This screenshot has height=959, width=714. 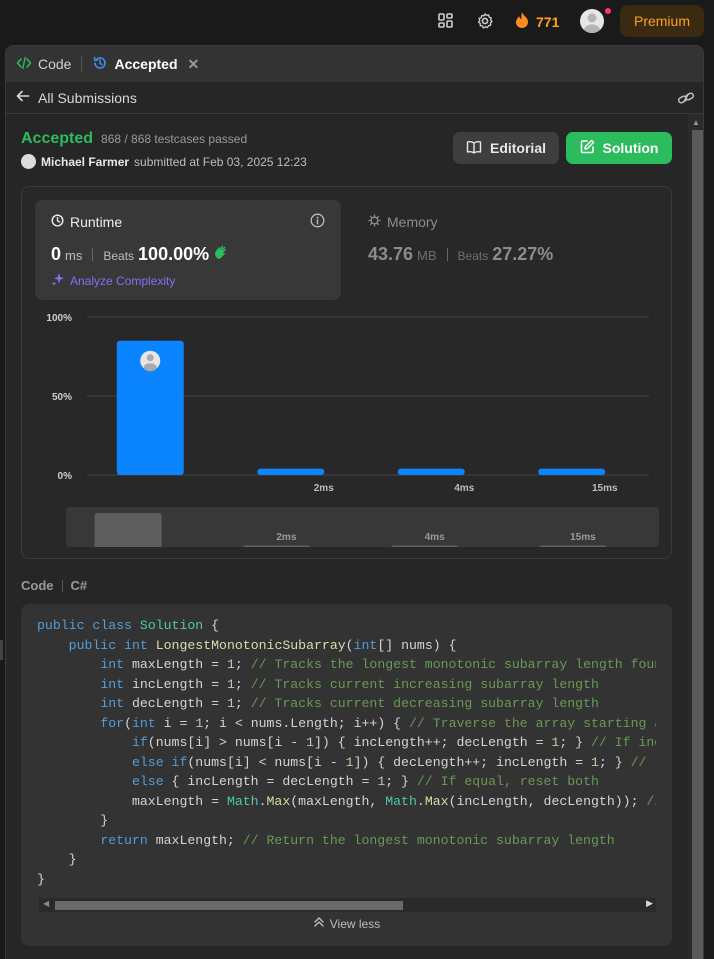 What do you see at coordinates (412, 222) in the screenshot?
I see `memory-title-label: Memory` at bounding box center [412, 222].